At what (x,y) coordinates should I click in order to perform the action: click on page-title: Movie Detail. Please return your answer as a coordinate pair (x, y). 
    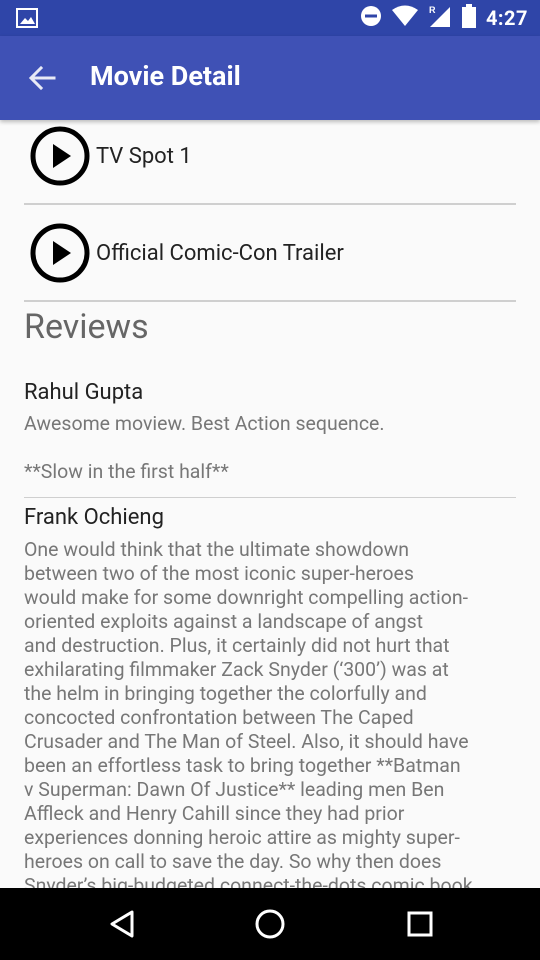
    Looking at the image, I should click on (165, 76).